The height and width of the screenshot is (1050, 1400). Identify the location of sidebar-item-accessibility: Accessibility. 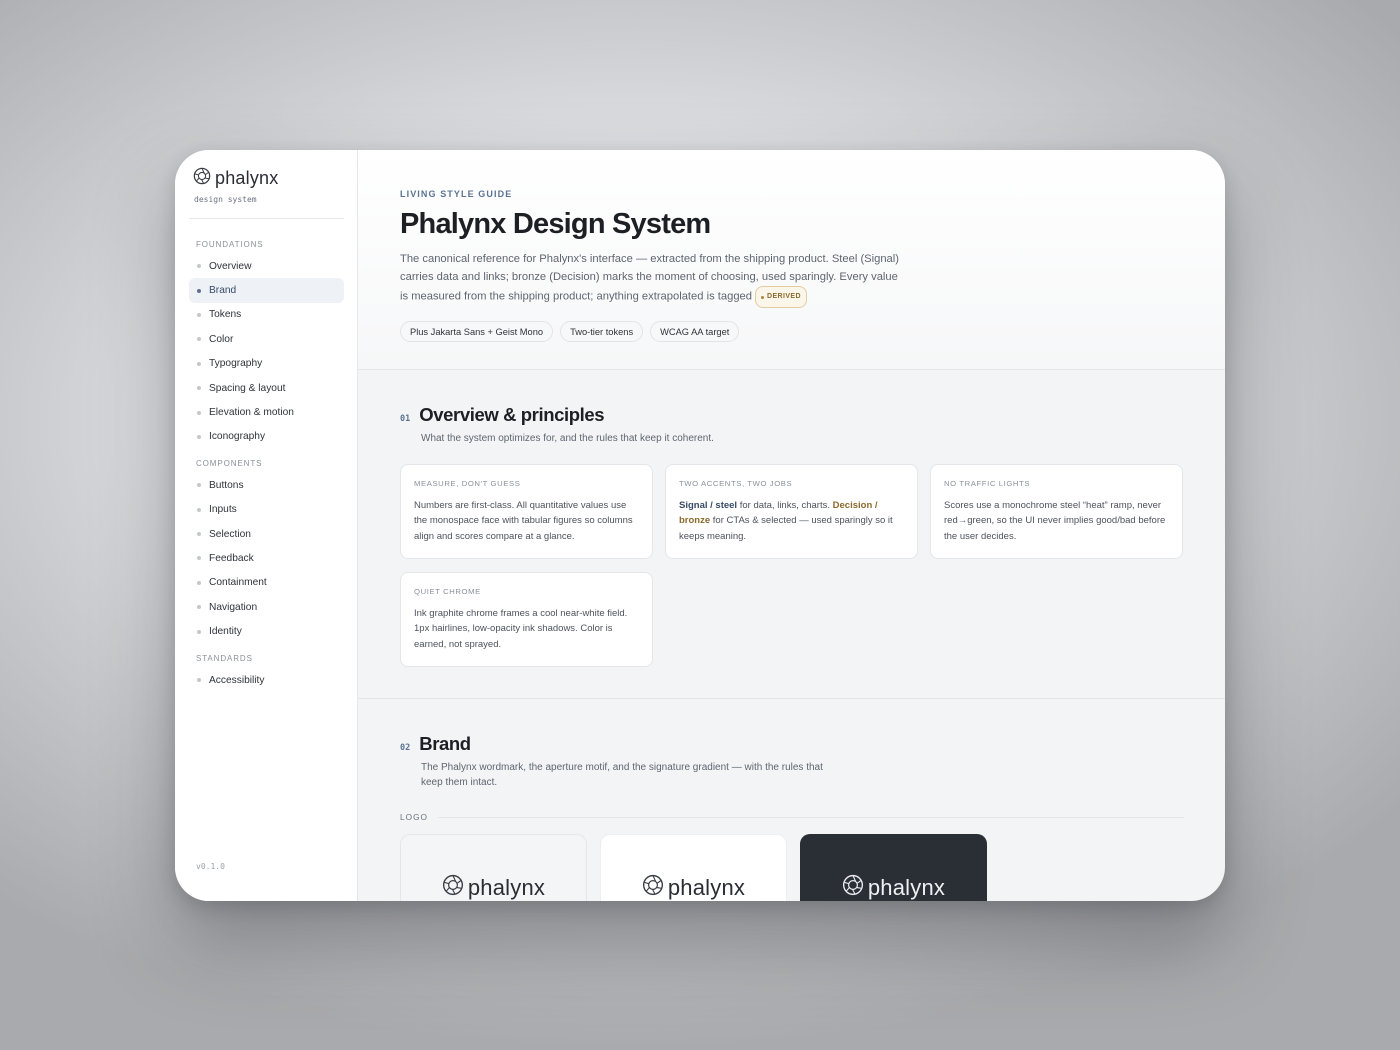
(266, 680).